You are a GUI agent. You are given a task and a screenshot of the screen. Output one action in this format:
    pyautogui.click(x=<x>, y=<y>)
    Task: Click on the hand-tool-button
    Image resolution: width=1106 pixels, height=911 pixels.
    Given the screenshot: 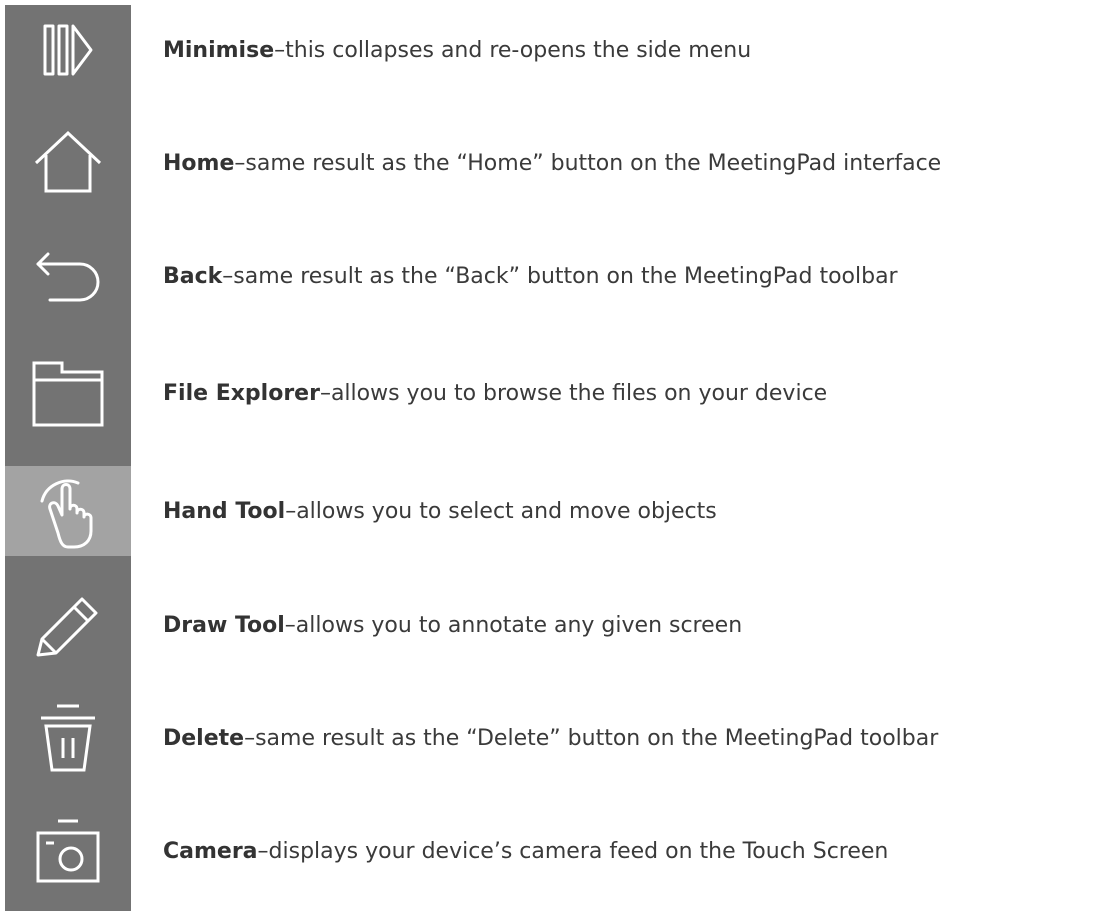 What is the action you would take?
    pyautogui.click(x=68, y=511)
    